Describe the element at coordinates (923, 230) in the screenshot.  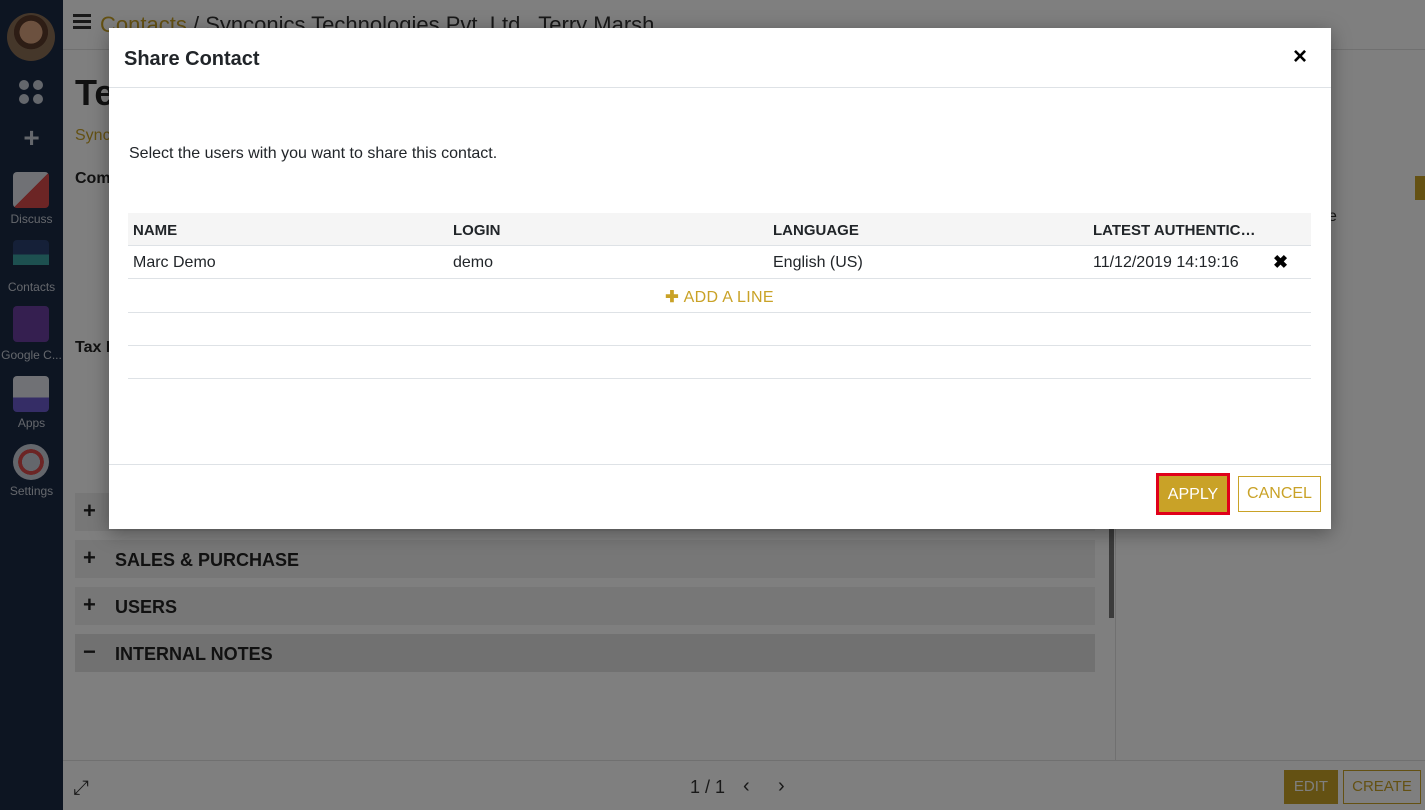
I see `column-header-language: LANGUAGE` at that location.